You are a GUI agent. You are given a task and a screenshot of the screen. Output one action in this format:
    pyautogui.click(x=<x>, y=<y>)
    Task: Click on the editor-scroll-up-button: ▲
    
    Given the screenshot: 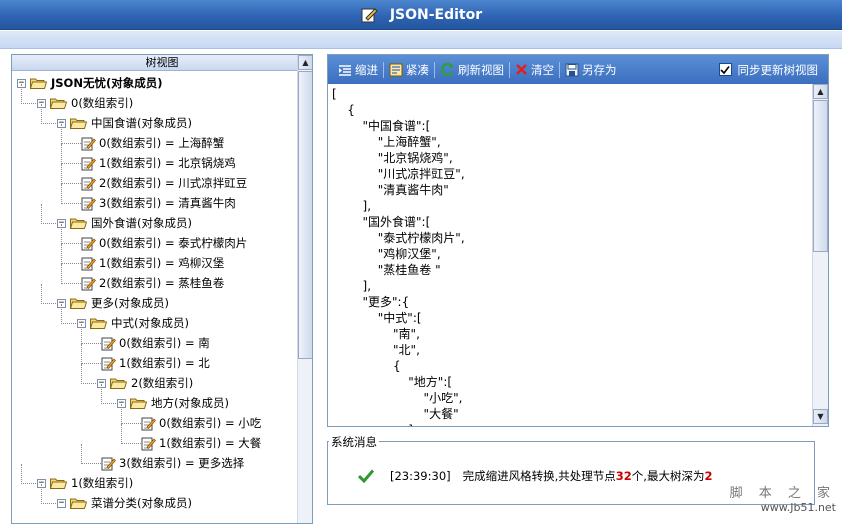 What is the action you would take?
    pyautogui.click(x=820, y=91)
    